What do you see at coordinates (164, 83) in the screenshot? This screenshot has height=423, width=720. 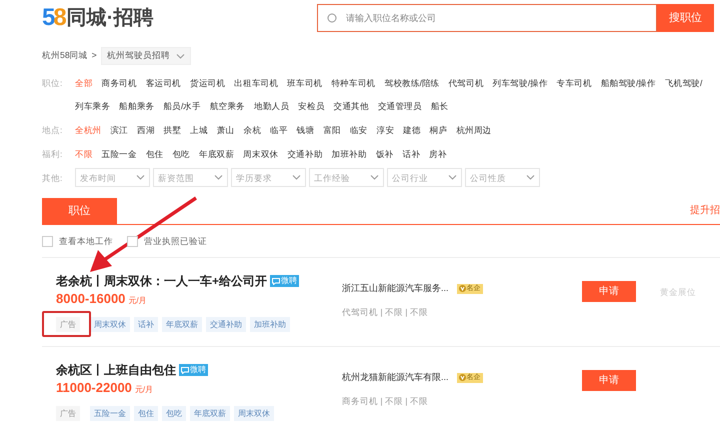 I see `filter-option: 客运司机` at bounding box center [164, 83].